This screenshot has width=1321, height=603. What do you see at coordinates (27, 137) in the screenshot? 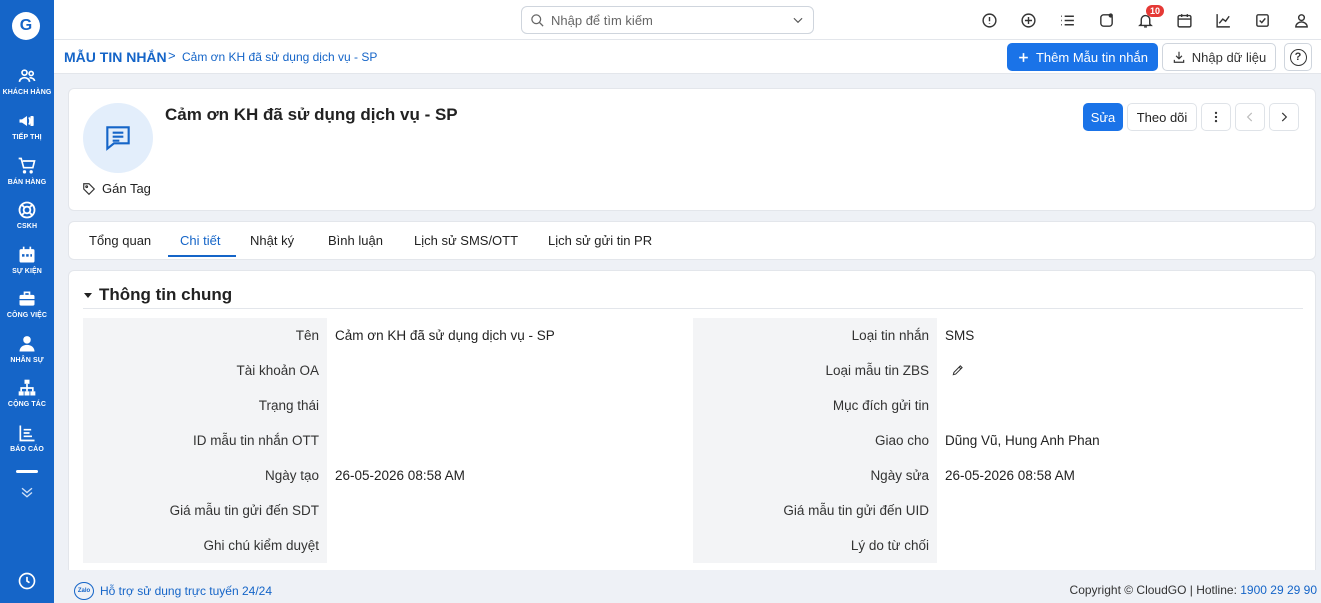
I see `sidebar-item-label: TIẾP THỊ` at bounding box center [27, 137].